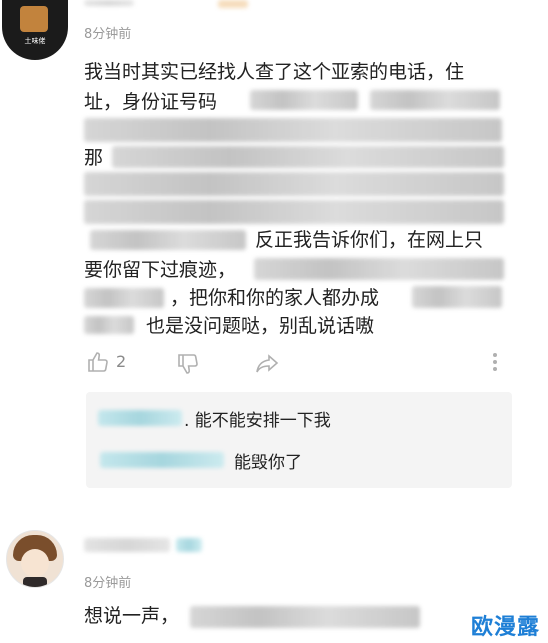 This screenshot has height=643, width=548. Describe the element at coordinates (94, 158) in the screenshot. I see `comment-line-3: 那` at that location.